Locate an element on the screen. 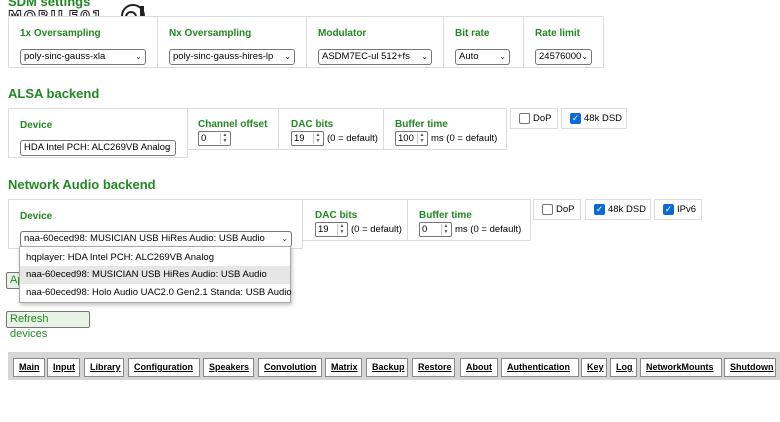 The image size is (780, 422). nav-main: Main is located at coordinates (29, 367).